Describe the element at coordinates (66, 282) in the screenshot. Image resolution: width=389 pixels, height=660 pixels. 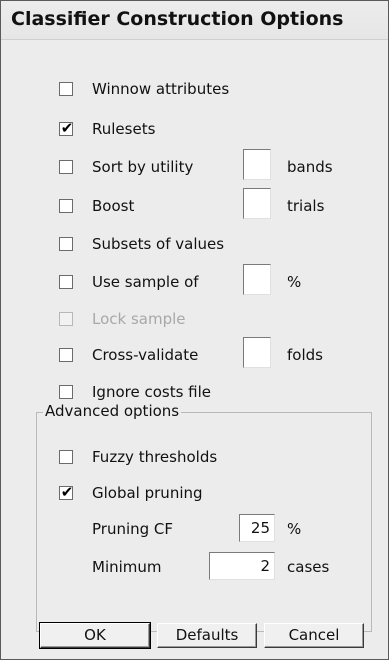
I see `use-sample-checkbox` at that location.